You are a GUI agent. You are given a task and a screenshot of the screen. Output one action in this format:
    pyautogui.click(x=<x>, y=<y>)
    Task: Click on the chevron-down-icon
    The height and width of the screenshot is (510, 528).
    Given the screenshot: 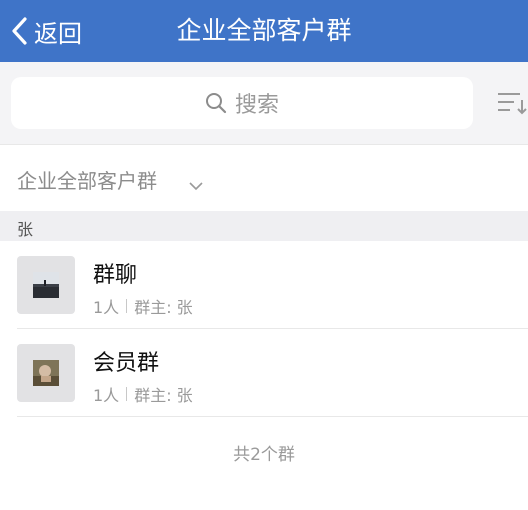 What is the action you would take?
    pyautogui.click(x=196, y=185)
    